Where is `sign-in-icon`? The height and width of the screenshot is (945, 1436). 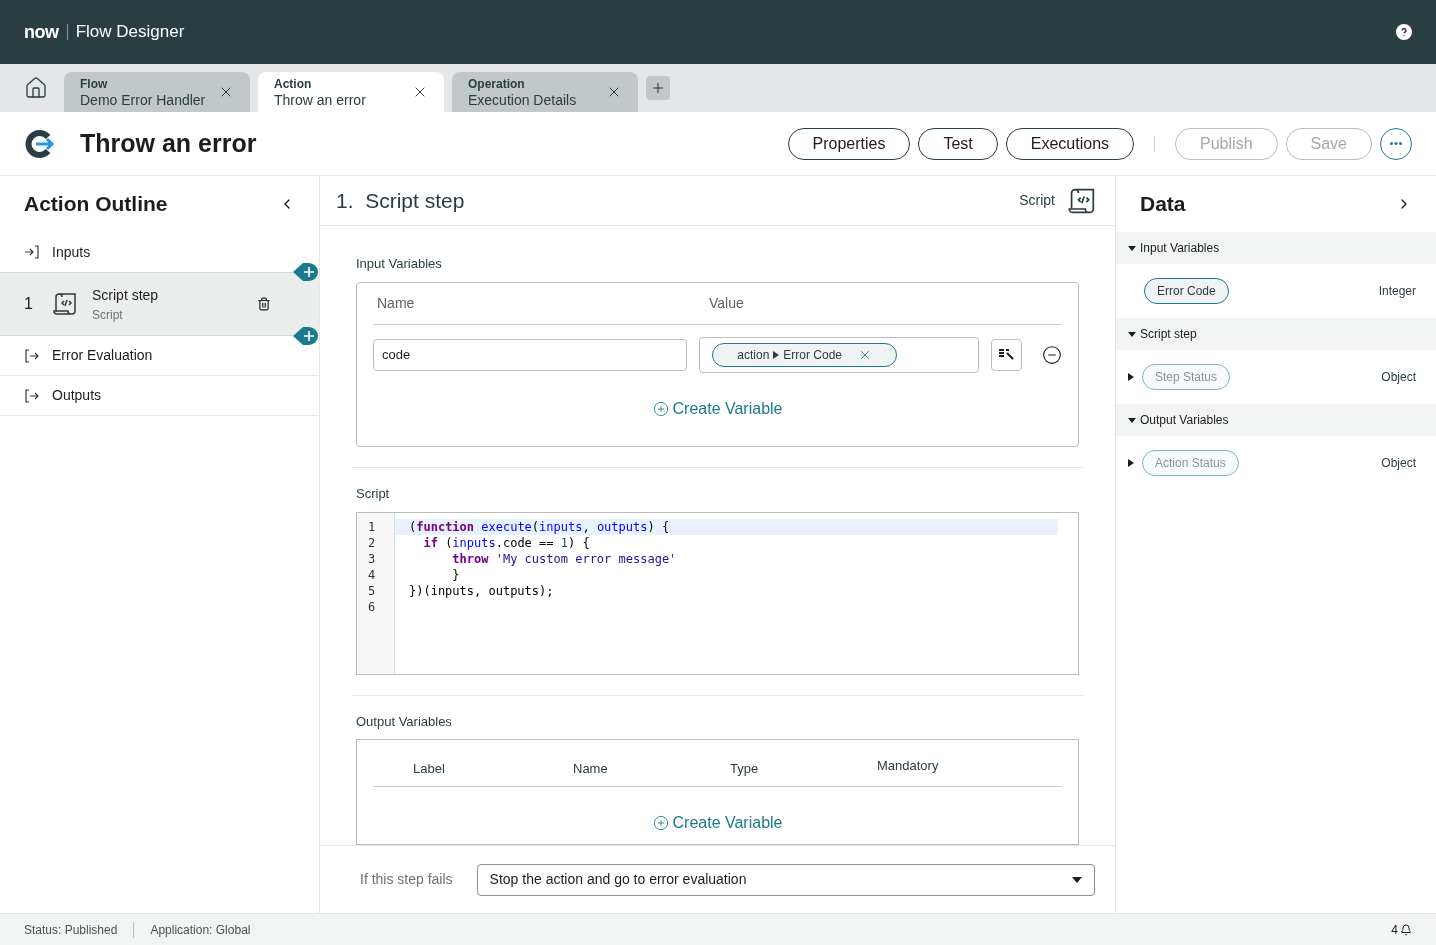
sign-in-icon is located at coordinates (32, 252).